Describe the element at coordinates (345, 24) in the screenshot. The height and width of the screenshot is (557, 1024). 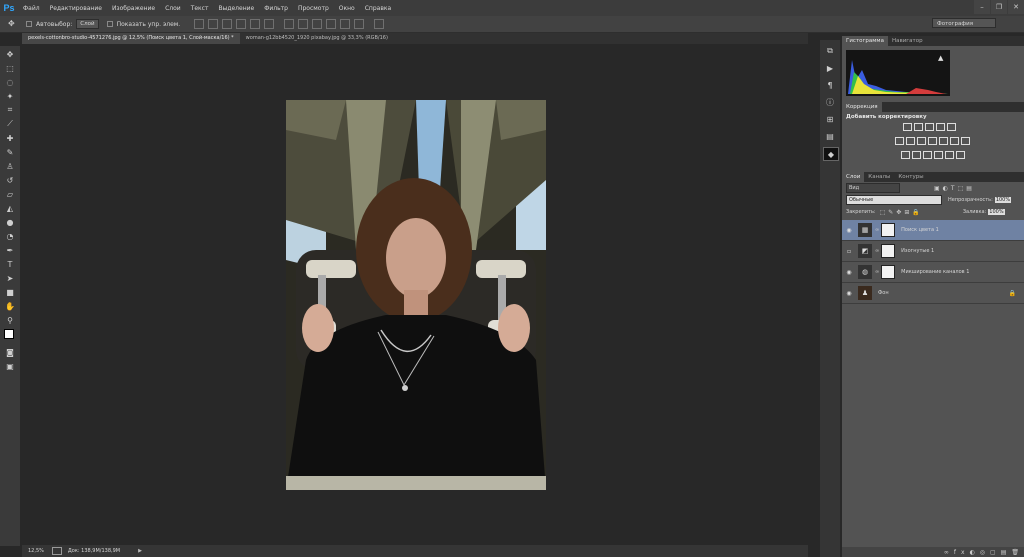
I see `distribute-hcenter-icon` at that location.